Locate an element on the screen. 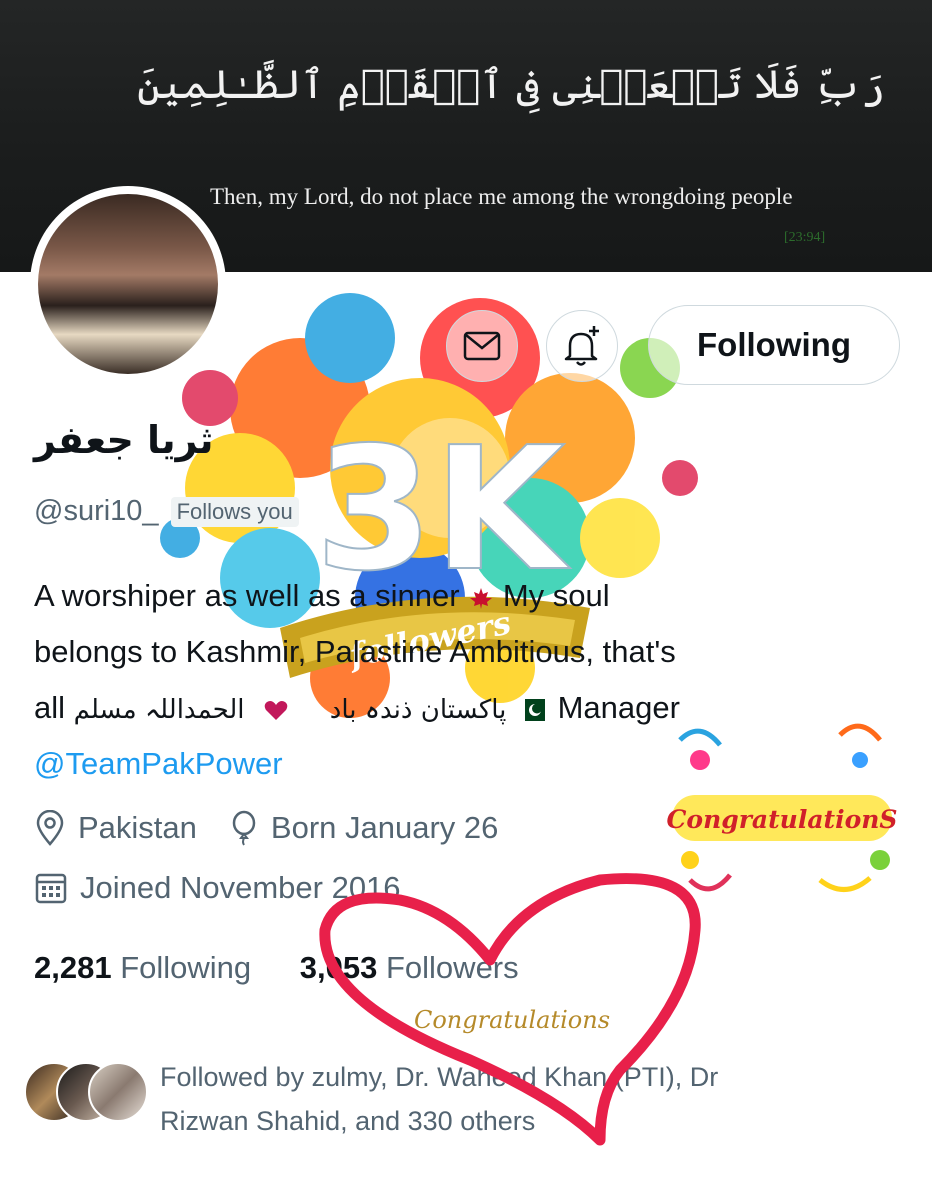 The width and height of the screenshot is (932, 1200). bio-urdu-text: پاکستان ذندہ باد is located at coordinates (418, 710).